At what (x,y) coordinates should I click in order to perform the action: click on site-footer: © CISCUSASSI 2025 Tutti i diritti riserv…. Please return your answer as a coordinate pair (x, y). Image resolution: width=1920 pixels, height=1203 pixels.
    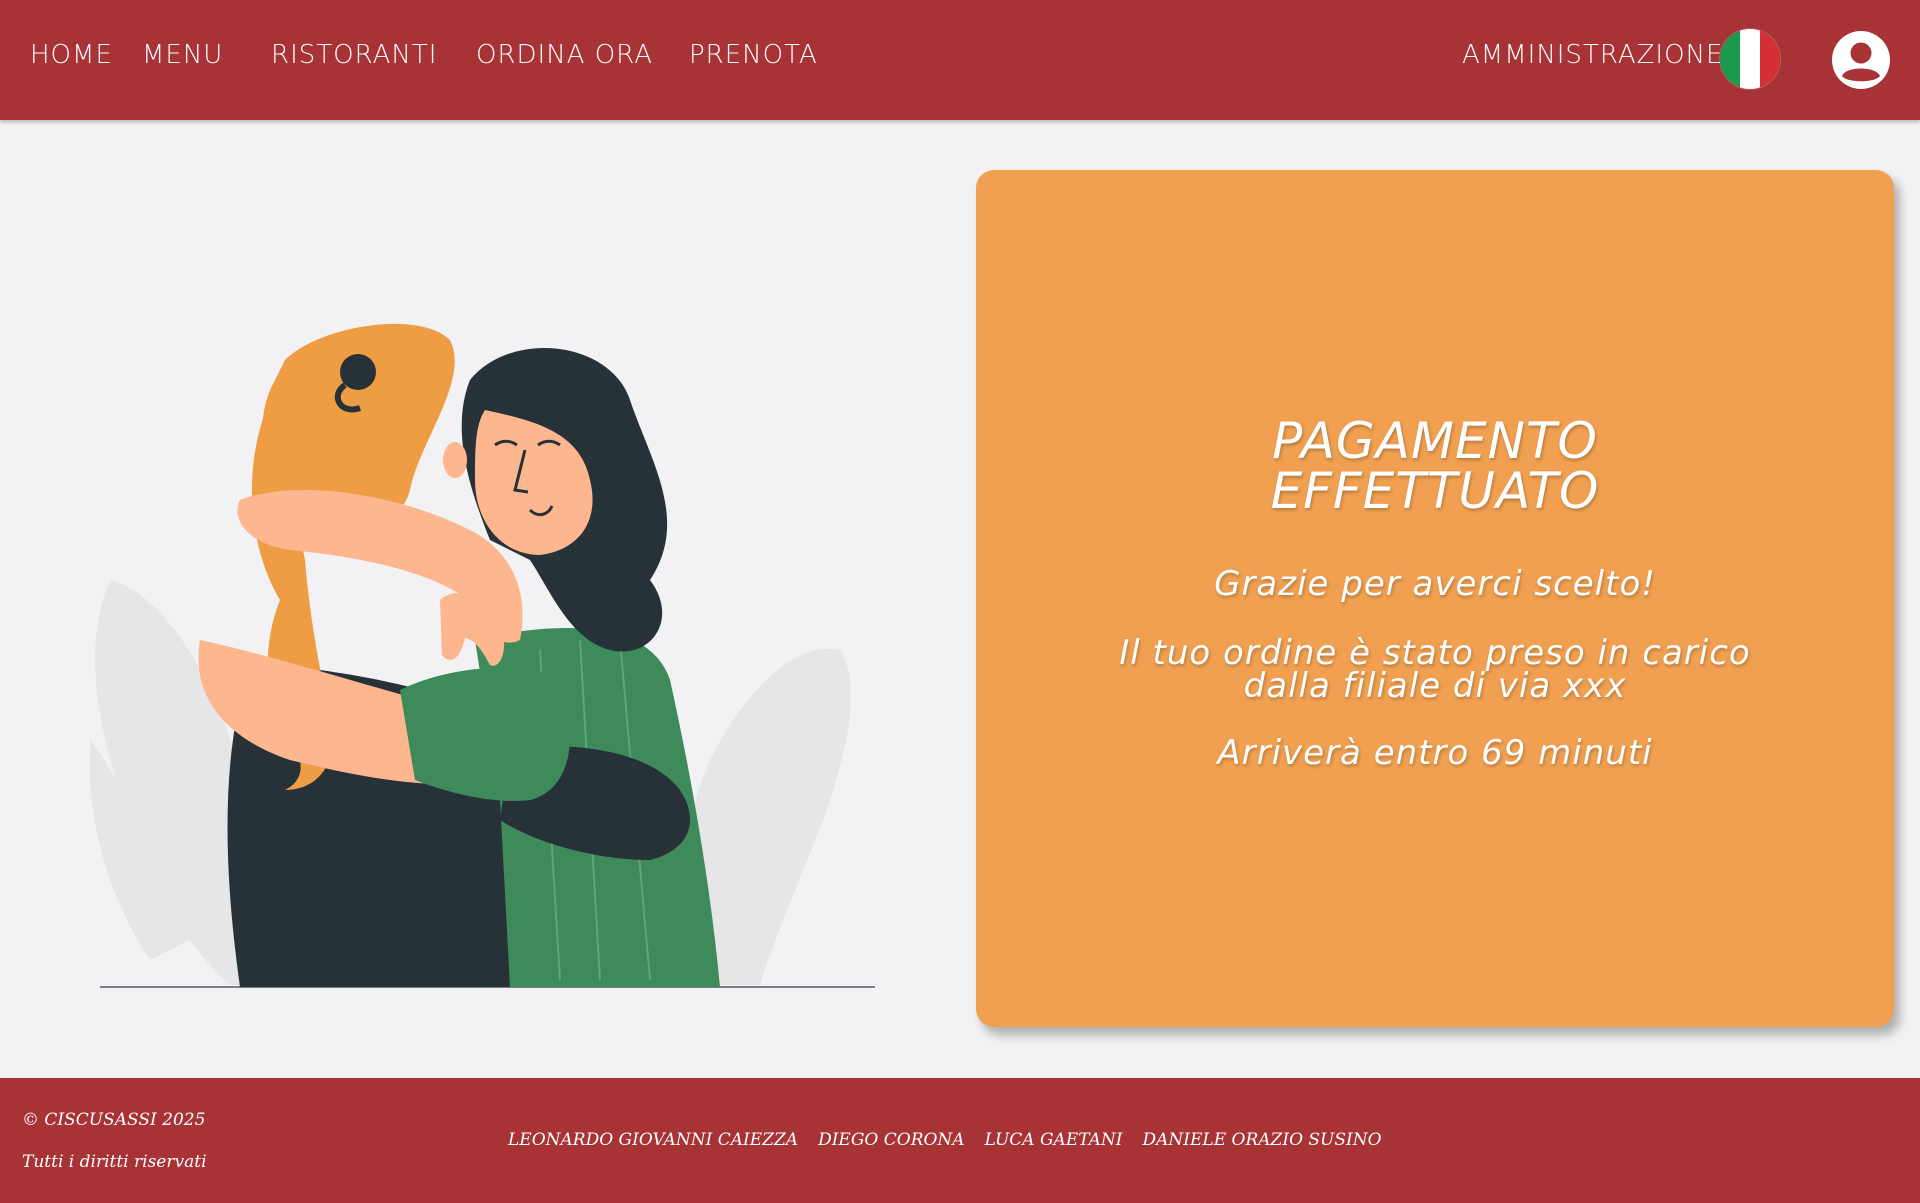
    Looking at the image, I should click on (960, 1140).